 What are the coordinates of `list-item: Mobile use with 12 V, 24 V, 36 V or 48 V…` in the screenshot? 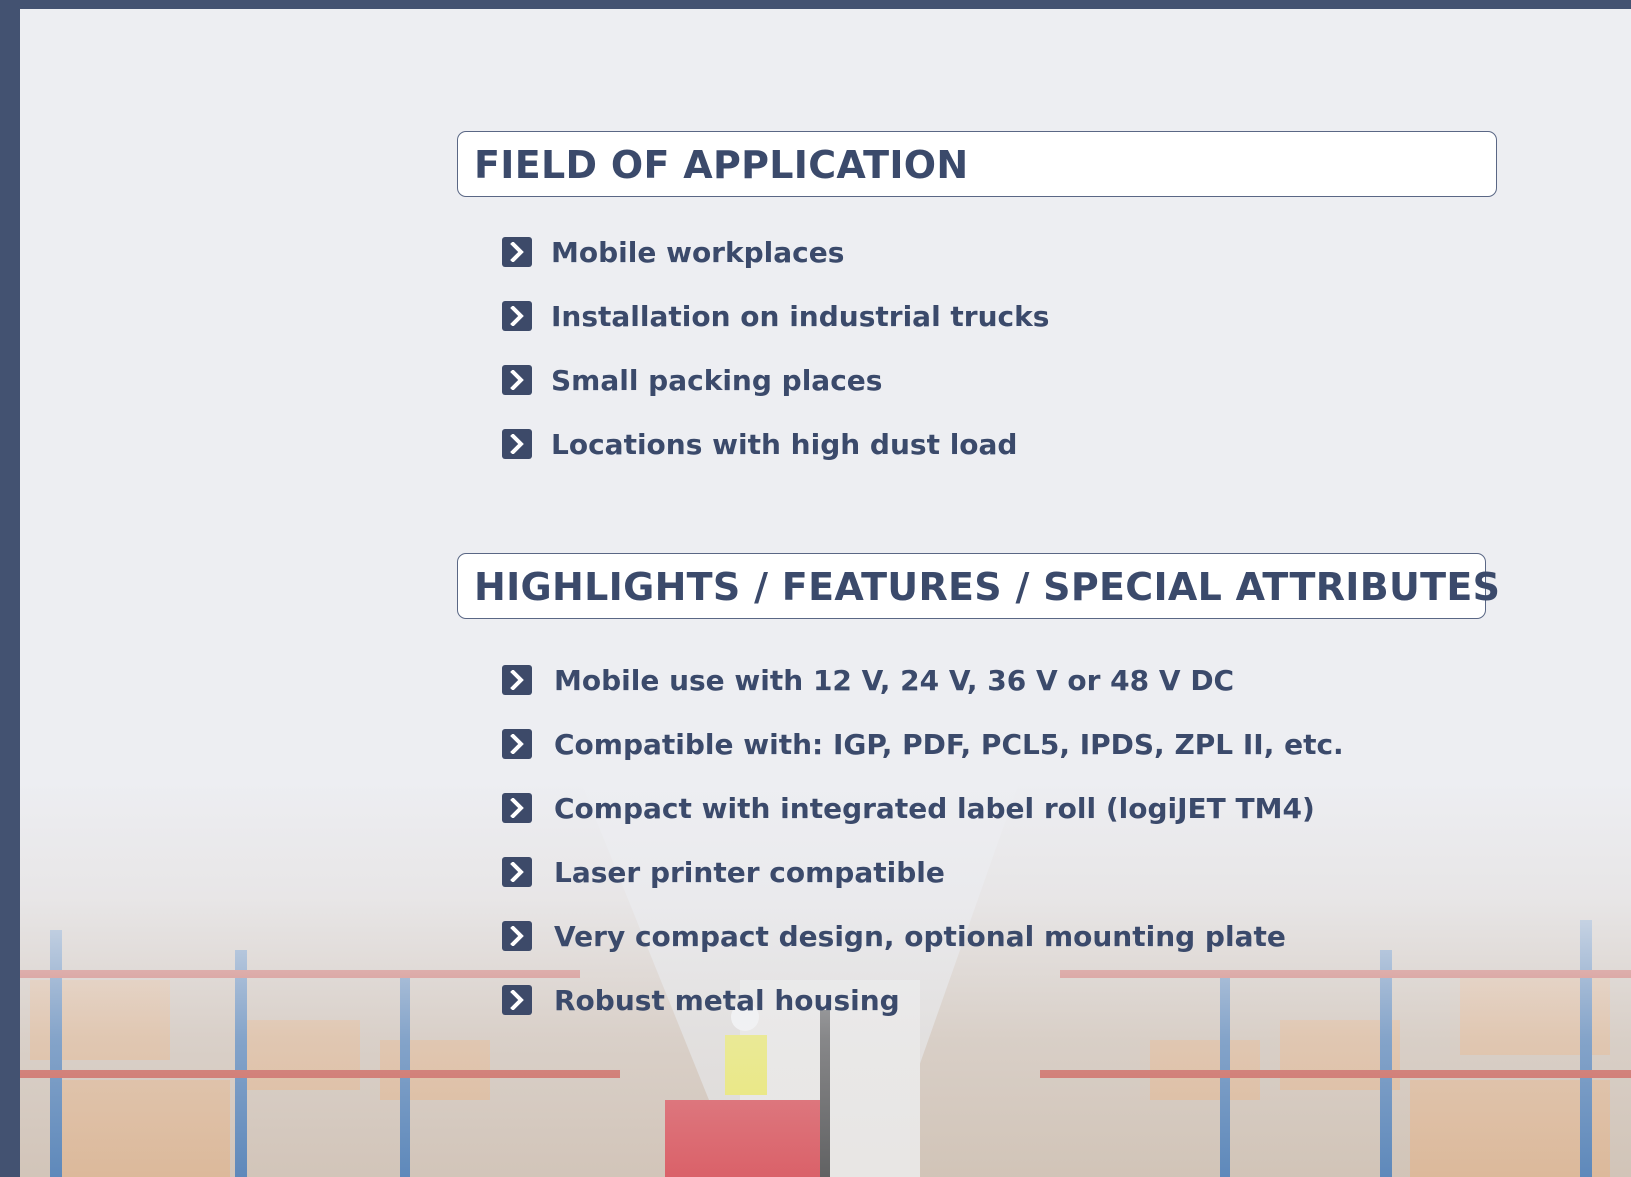 It's located at (923, 680).